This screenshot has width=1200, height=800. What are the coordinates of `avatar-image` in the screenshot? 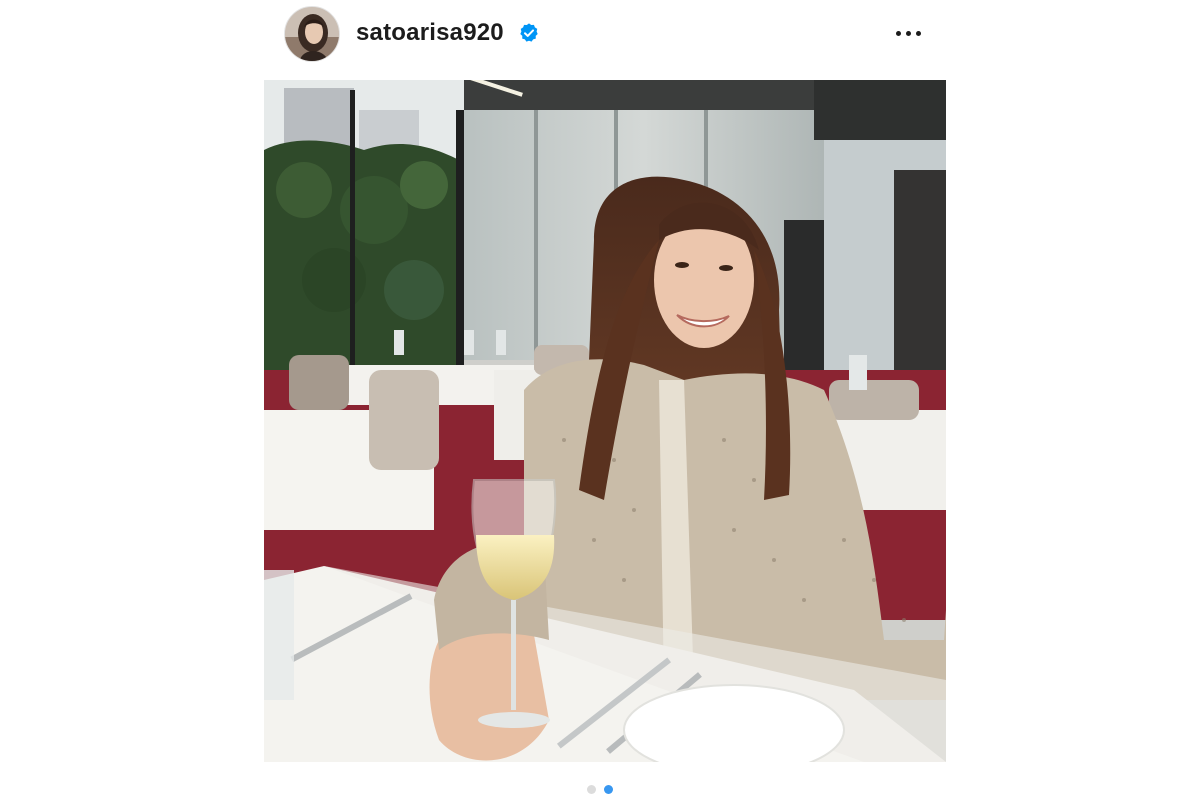 It's located at (312, 34).